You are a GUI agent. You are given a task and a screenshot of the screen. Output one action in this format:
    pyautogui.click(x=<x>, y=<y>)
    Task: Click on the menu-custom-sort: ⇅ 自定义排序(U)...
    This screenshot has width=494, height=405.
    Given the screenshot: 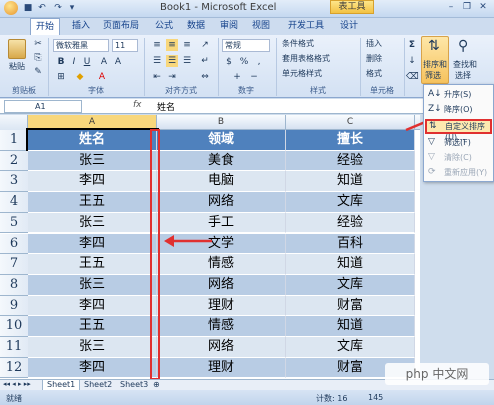 What is the action you would take?
    pyautogui.click(x=458, y=130)
    